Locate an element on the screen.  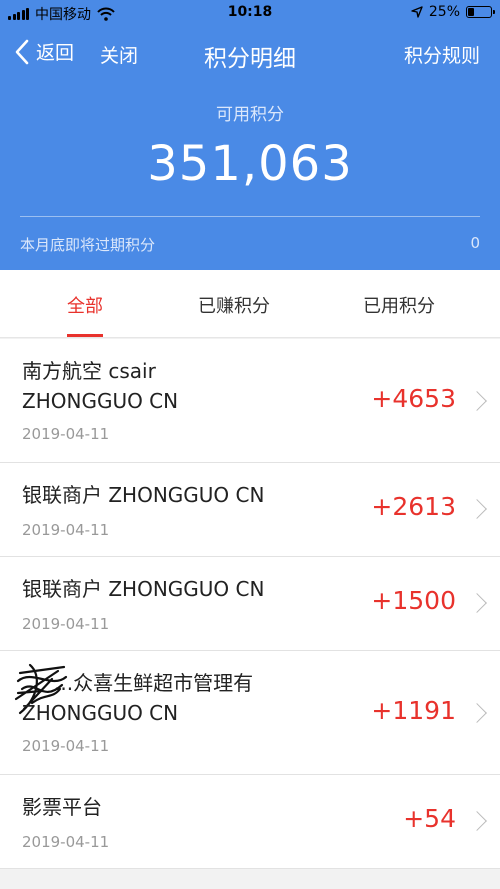
record-merchant: 南方航空 csair is located at coordinates (89, 371).